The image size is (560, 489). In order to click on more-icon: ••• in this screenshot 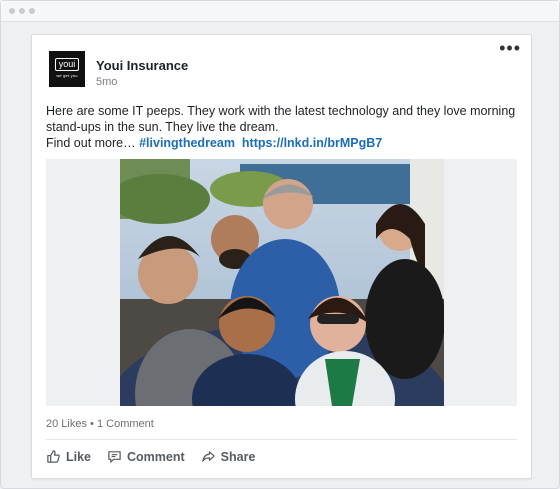, I will do `click(510, 48)`.